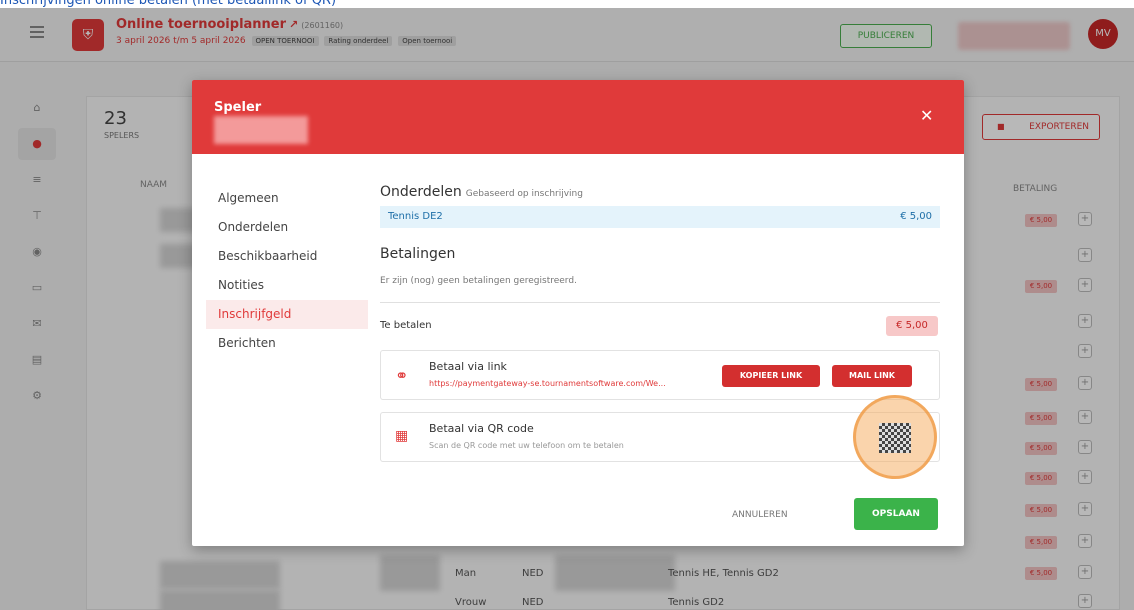  I want to click on menu-item-algemeen: Algemeen, so click(293, 198).